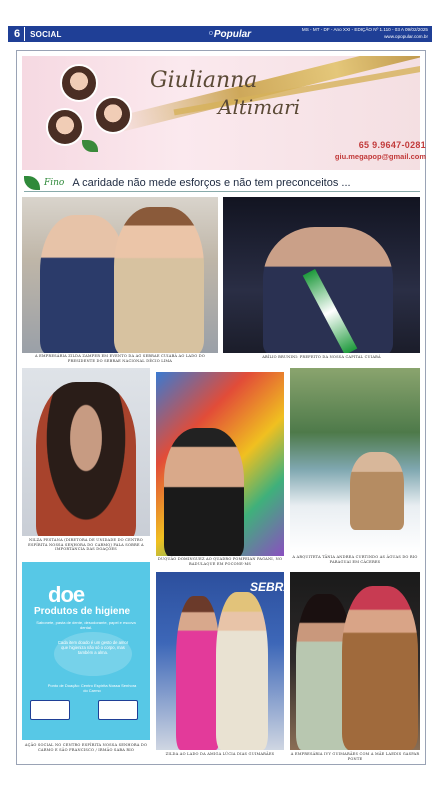 Image resolution: width=440 pixels, height=791 pixels. I want to click on flyer-title: doe, so click(66, 594).